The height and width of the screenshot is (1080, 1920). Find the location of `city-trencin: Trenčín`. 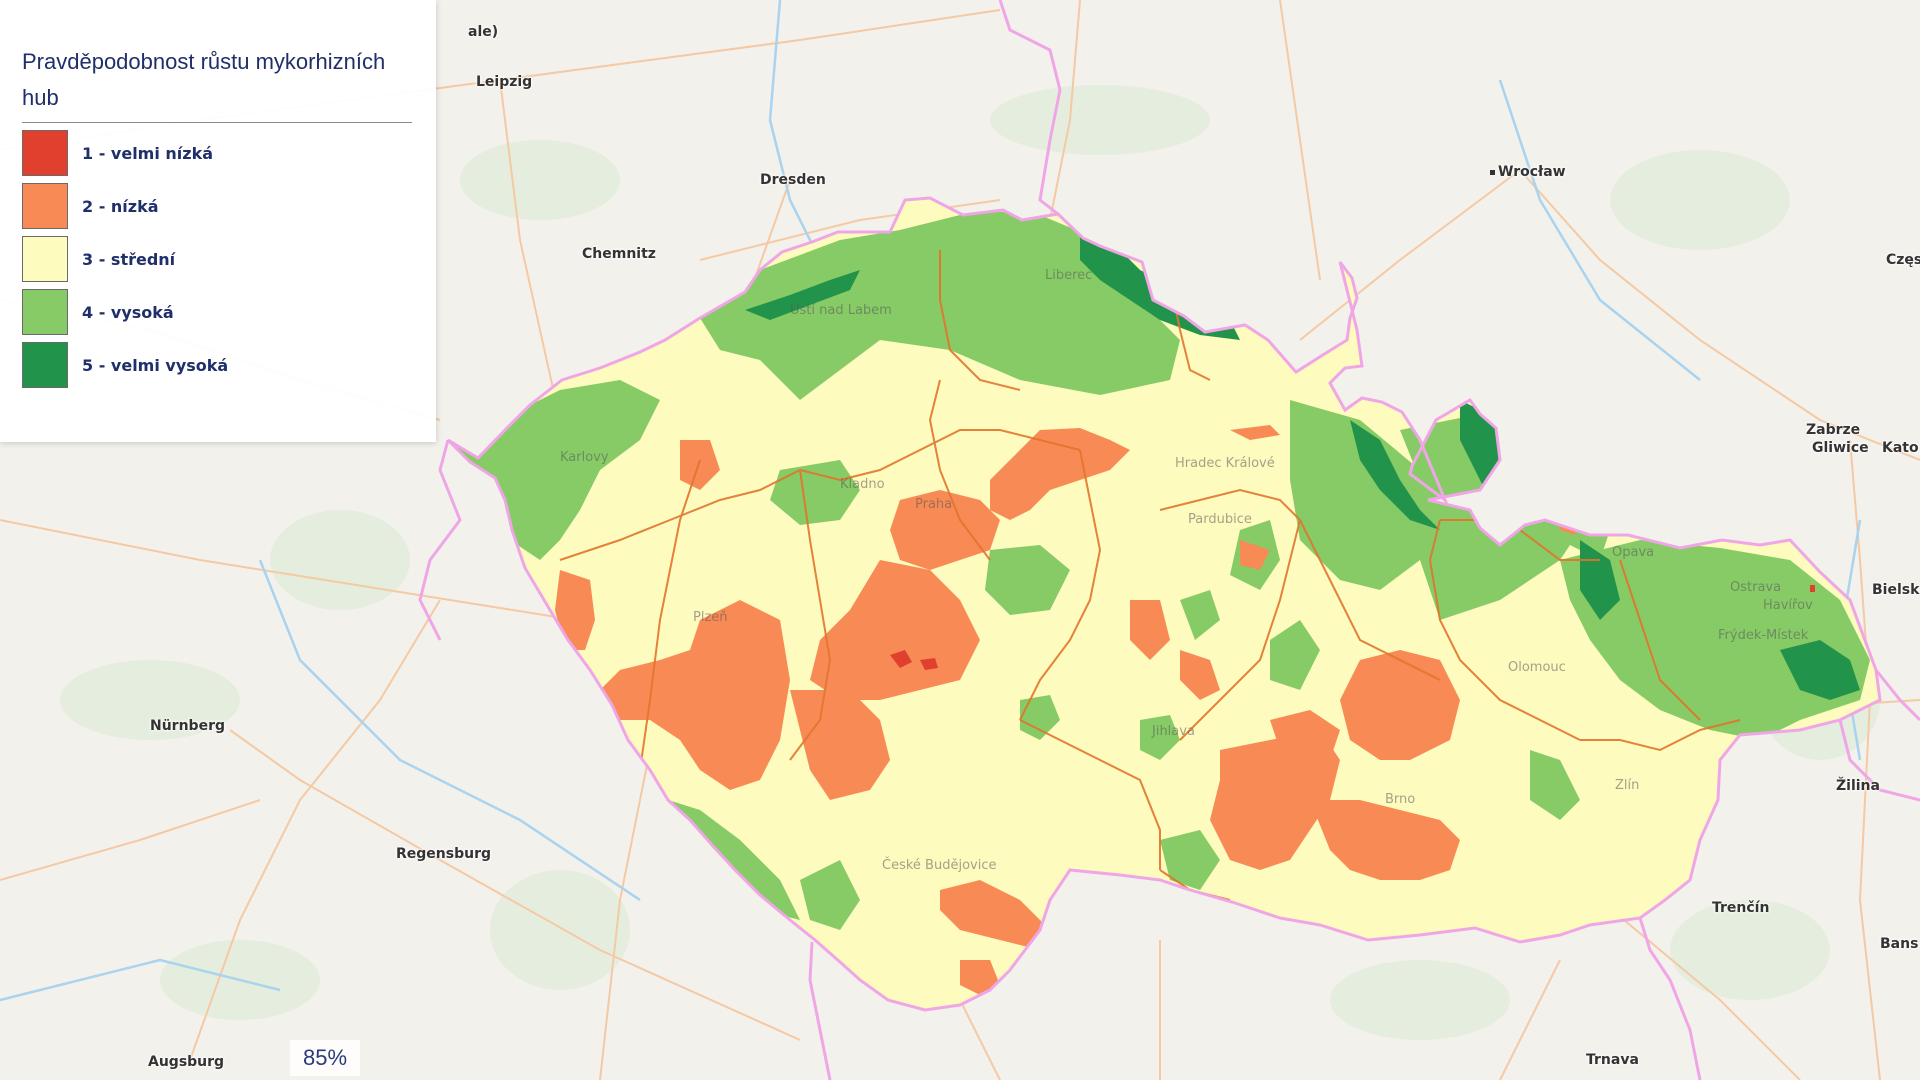

city-trencin: Trenčín is located at coordinates (1741, 908).